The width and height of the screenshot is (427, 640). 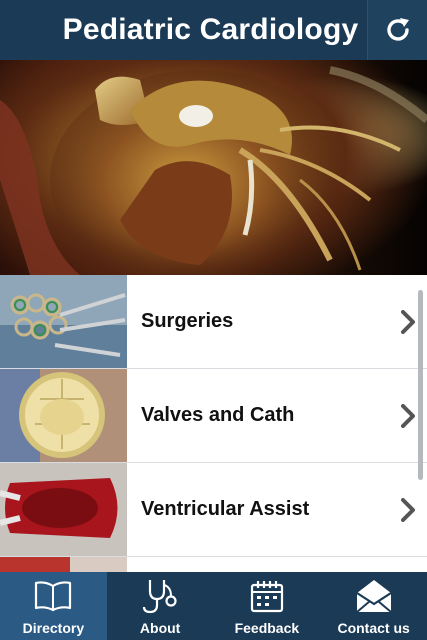 I want to click on menu-item-valves-and-cath: Valves and Cath, so click(x=213, y=416).